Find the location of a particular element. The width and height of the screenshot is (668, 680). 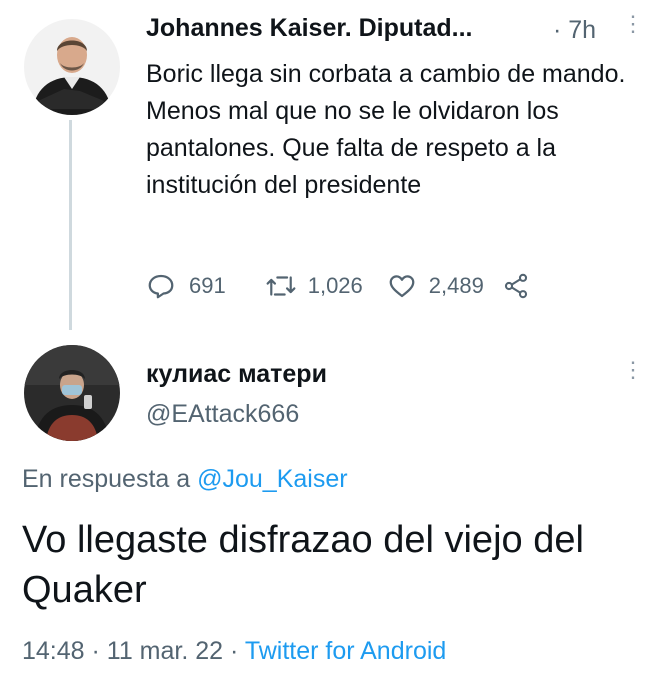

reply-author-avatar is located at coordinates (72, 393).